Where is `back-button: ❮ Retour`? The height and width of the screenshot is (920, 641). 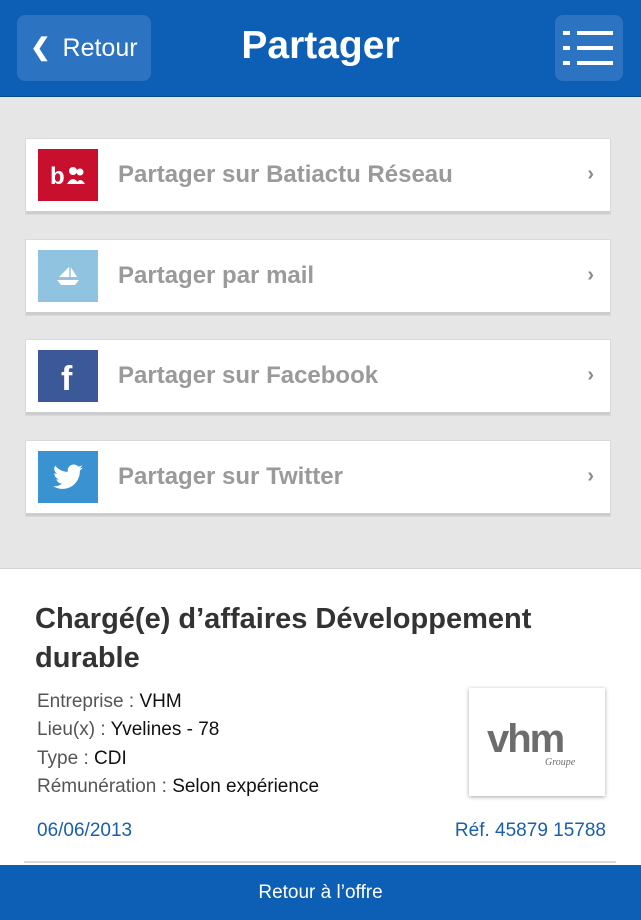
back-button: ❮ Retour is located at coordinates (84, 48).